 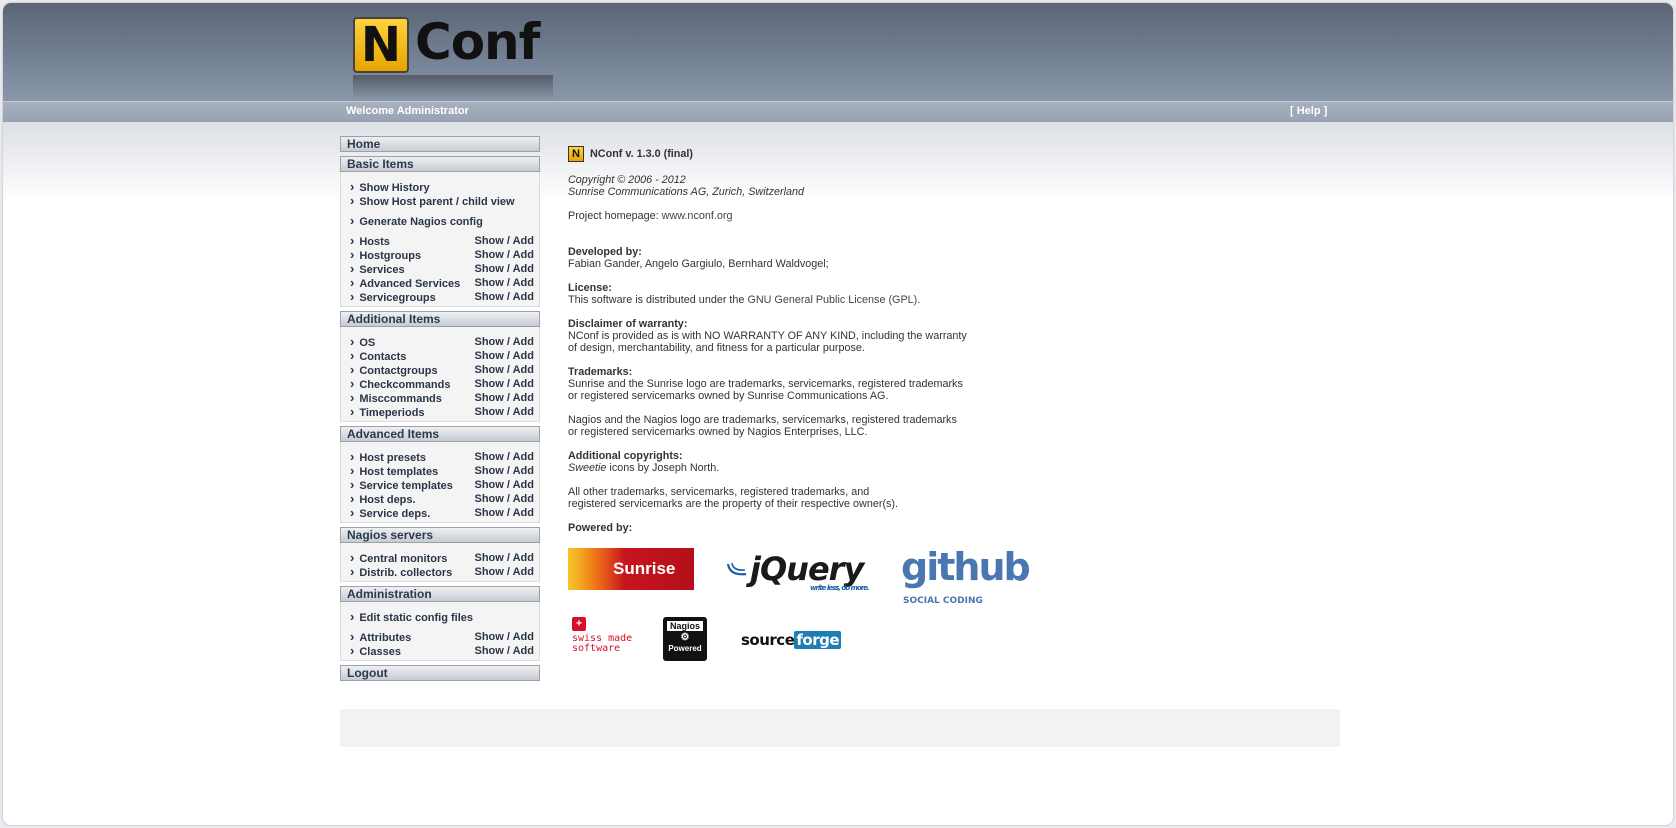 I want to click on trademarks-title: Trademarks:, so click(x=600, y=372).